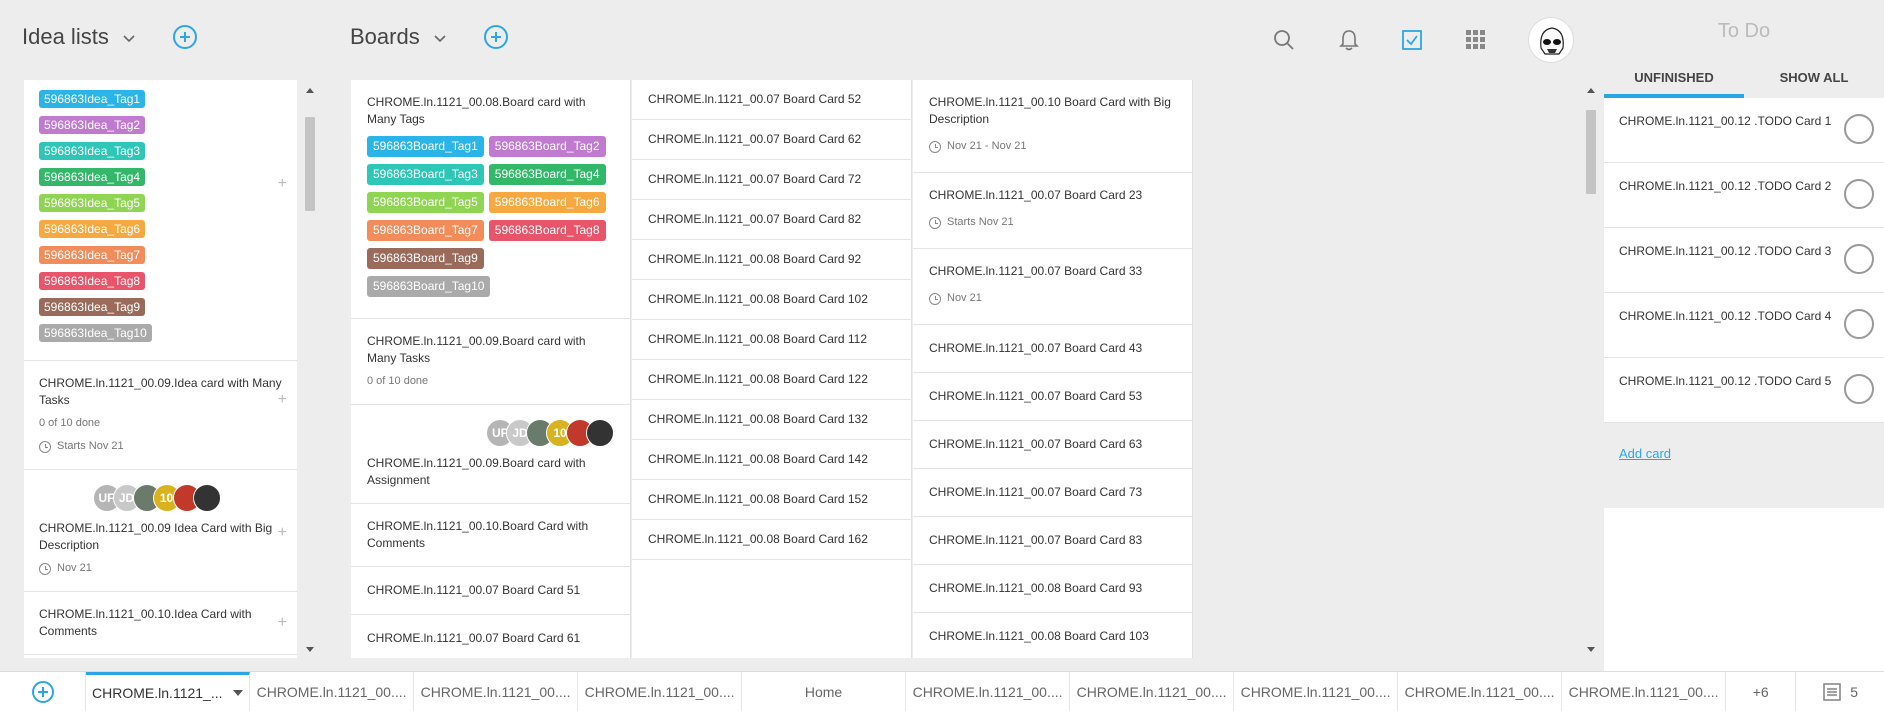 Image resolution: width=1884 pixels, height=711 pixels. What do you see at coordinates (771, 300) in the screenshot?
I see `board-card: CHROME.ln.1121_00.08 Board Card 102` at bounding box center [771, 300].